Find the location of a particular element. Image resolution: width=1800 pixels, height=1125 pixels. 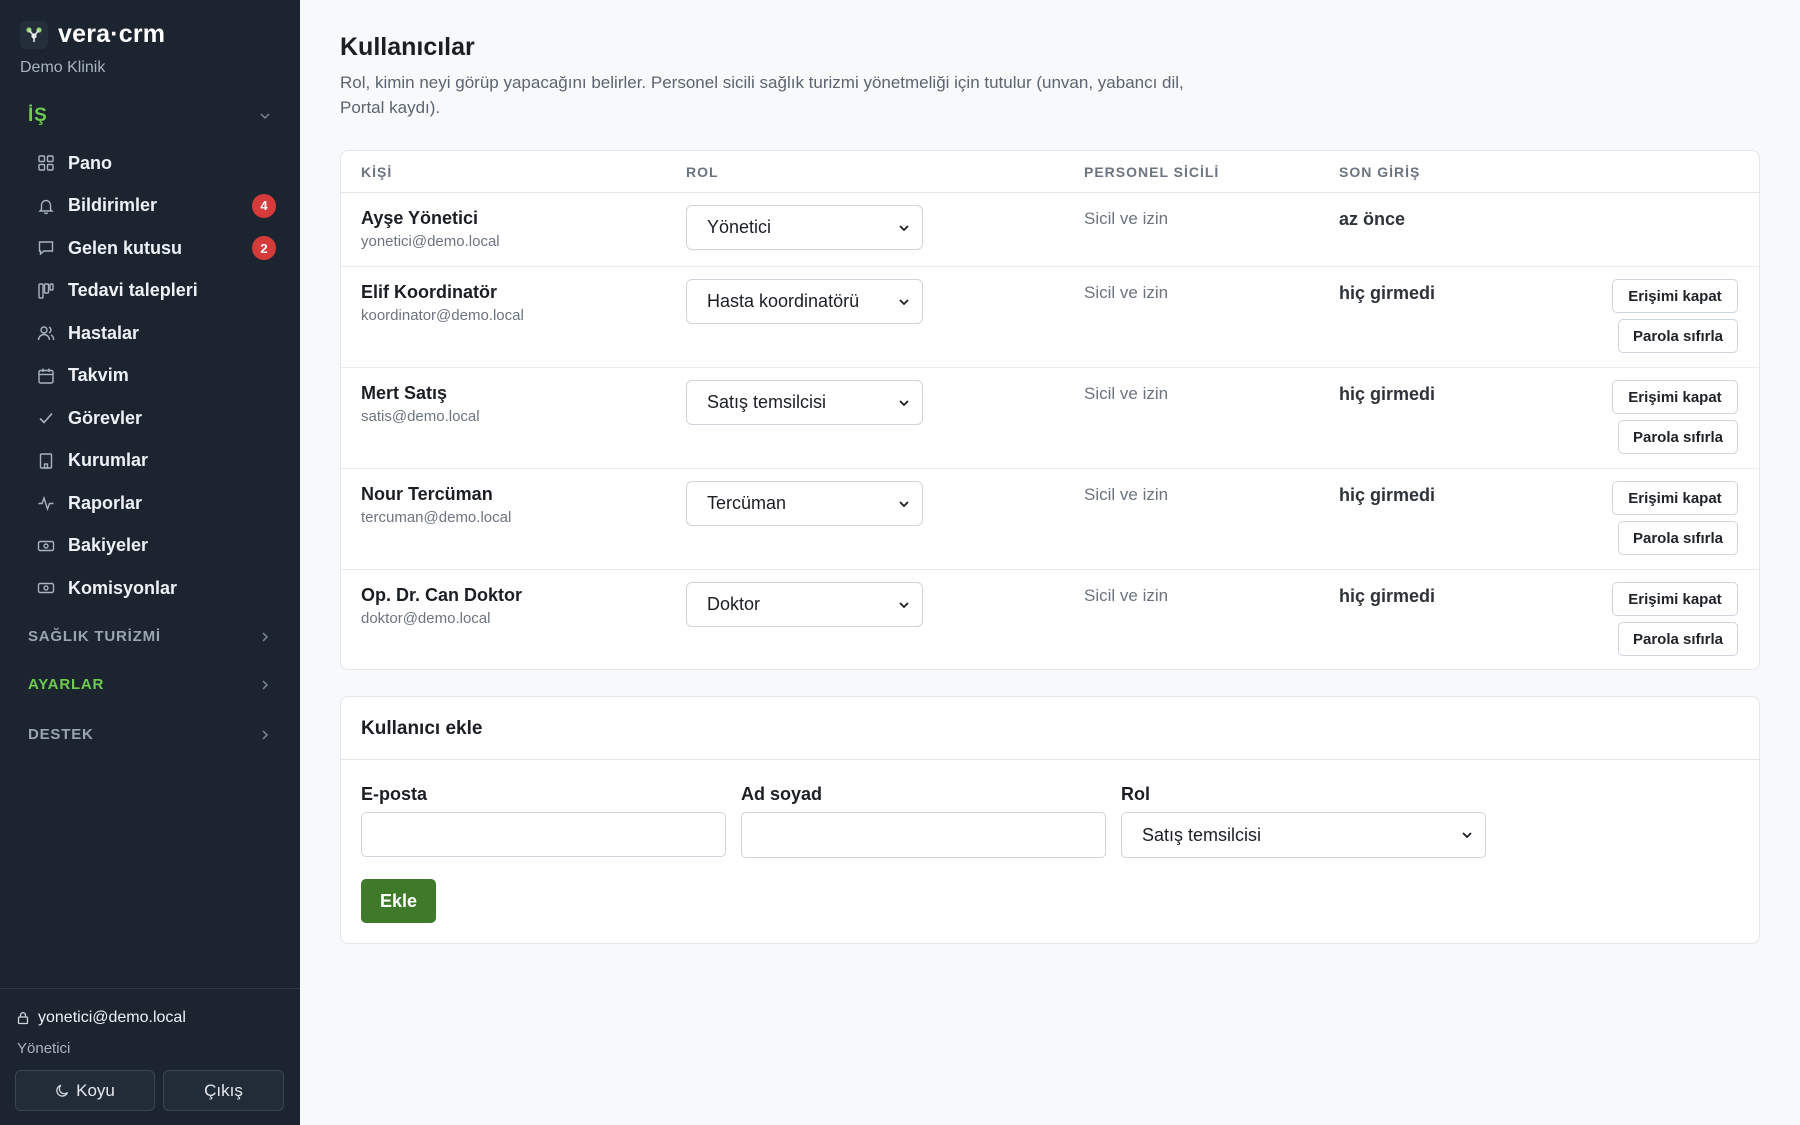

sidebar-item-pano: Pano is located at coordinates (152, 163).